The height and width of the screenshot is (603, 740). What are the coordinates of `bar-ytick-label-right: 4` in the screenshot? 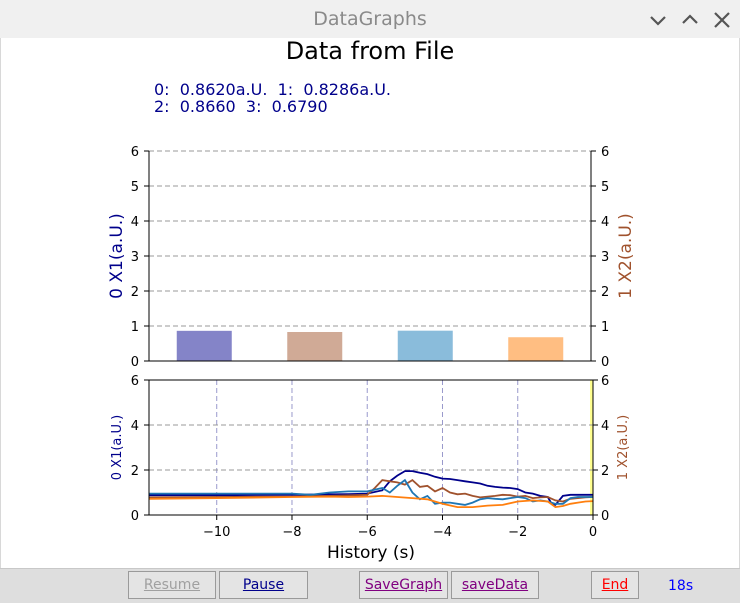 It's located at (605, 222).